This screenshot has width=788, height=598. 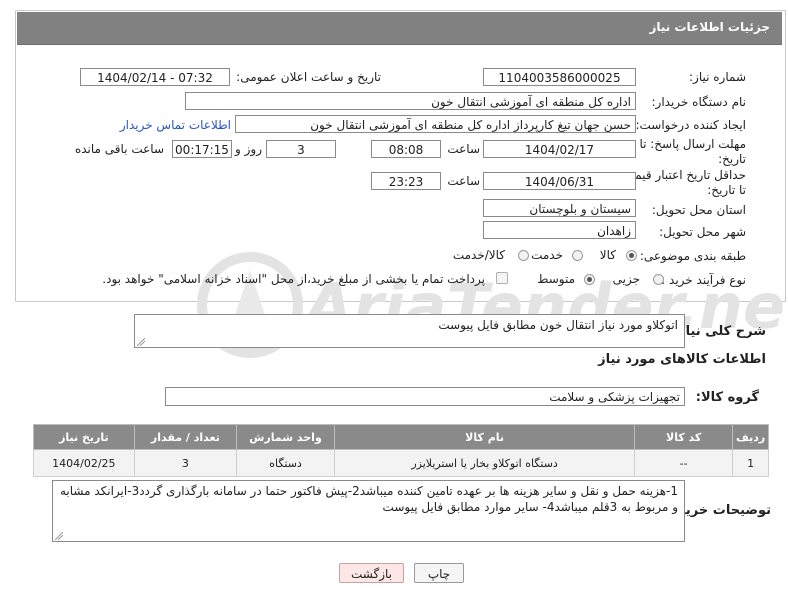 What do you see at coordinates (750, 437) in the screenshot?
I see `col-row: ردیف` at bounding box center [750, 437].